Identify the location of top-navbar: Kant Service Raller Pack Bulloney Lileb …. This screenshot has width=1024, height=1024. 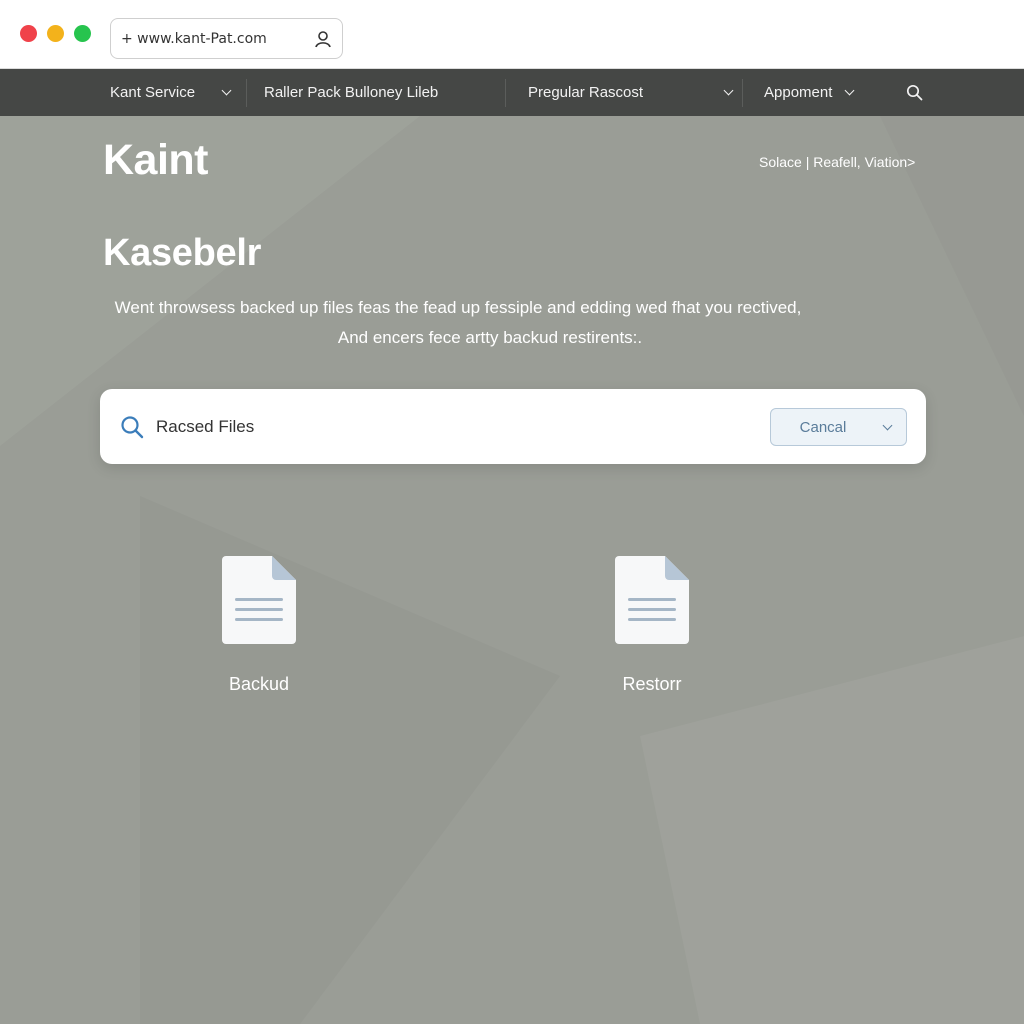
(512, 92).